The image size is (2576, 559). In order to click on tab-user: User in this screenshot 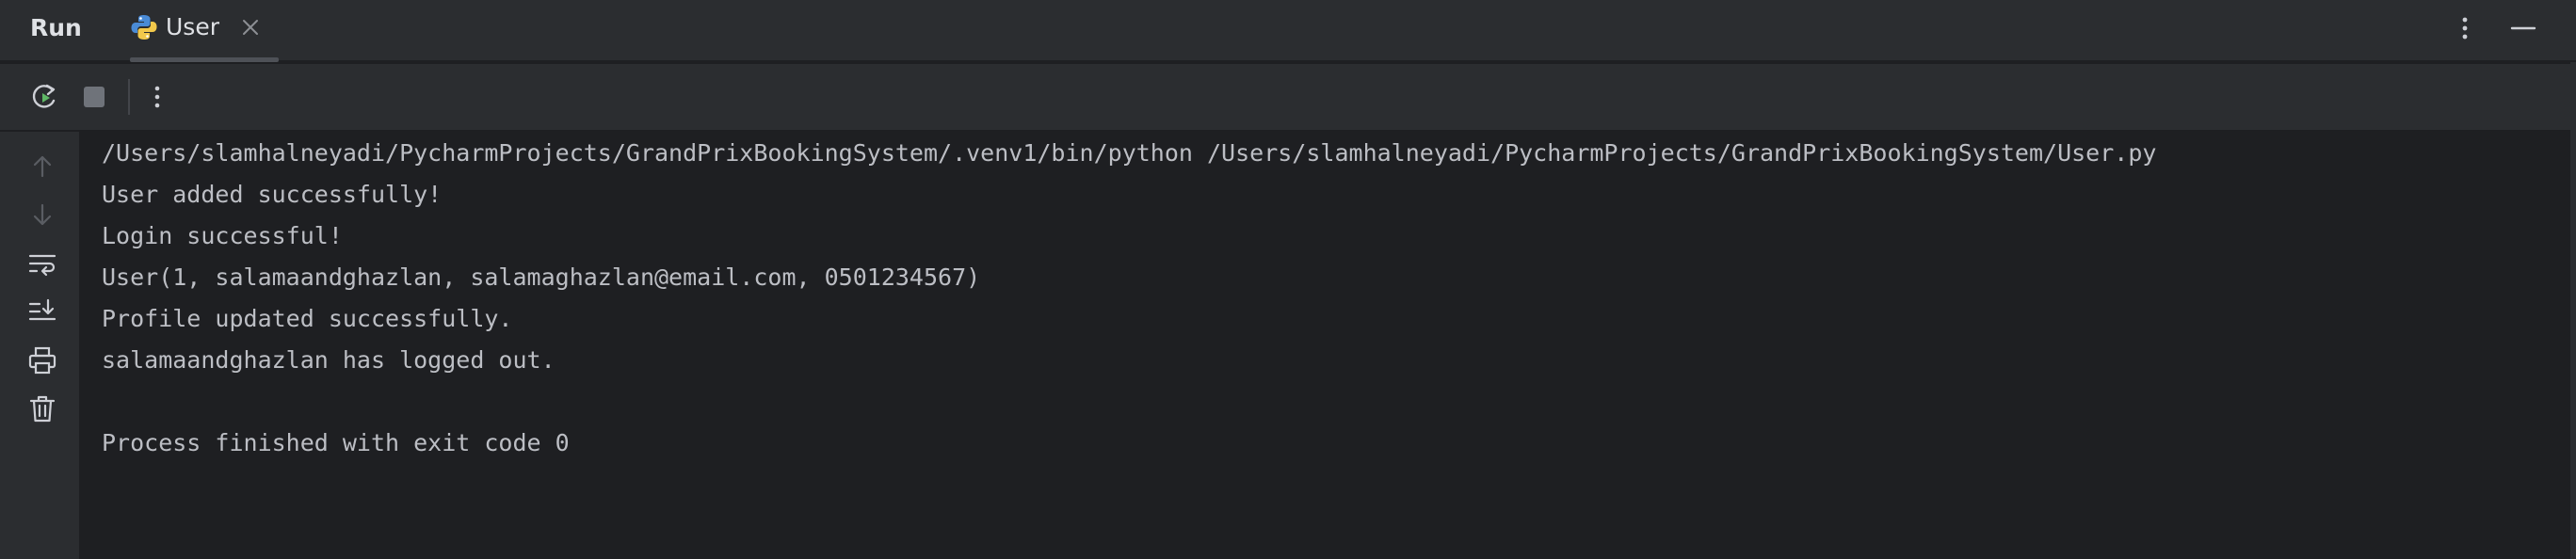, I will do `click(196, 31)`.